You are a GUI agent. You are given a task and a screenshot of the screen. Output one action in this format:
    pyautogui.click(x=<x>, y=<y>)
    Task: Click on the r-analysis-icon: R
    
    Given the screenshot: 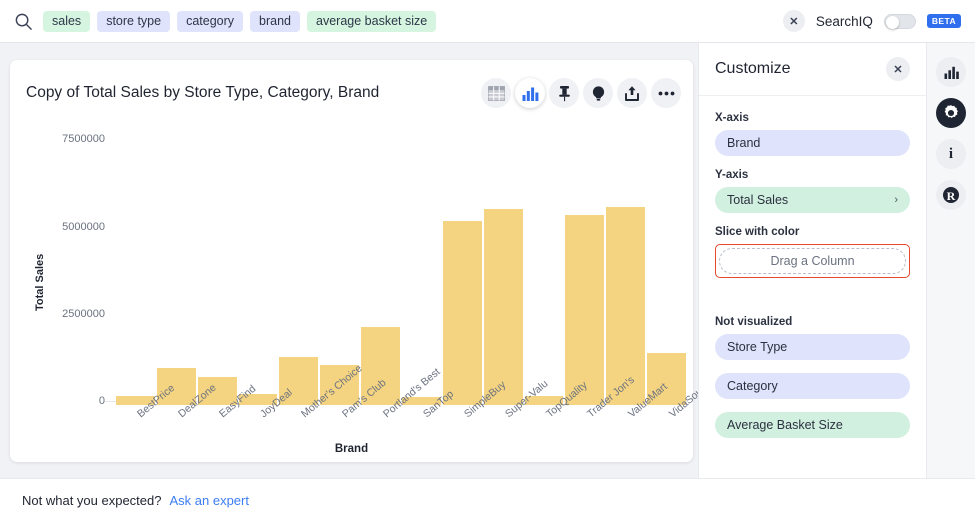 What is the action you would take?
    pyautogui.click(x=951, y=195)
    